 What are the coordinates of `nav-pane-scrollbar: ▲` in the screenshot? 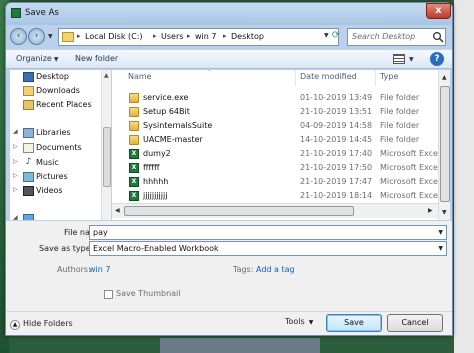 It's located at (106, 145).